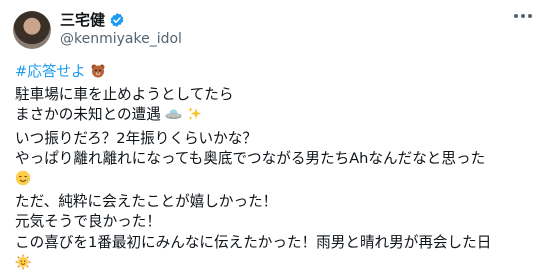 Image resolution: width=548 pixels, height=280 pixels. What do you see at coordinates (277, 116) in the screenshot?
I see `post-line-2-row: まさかの未知との遭遇` at bounding box center [277, 116].